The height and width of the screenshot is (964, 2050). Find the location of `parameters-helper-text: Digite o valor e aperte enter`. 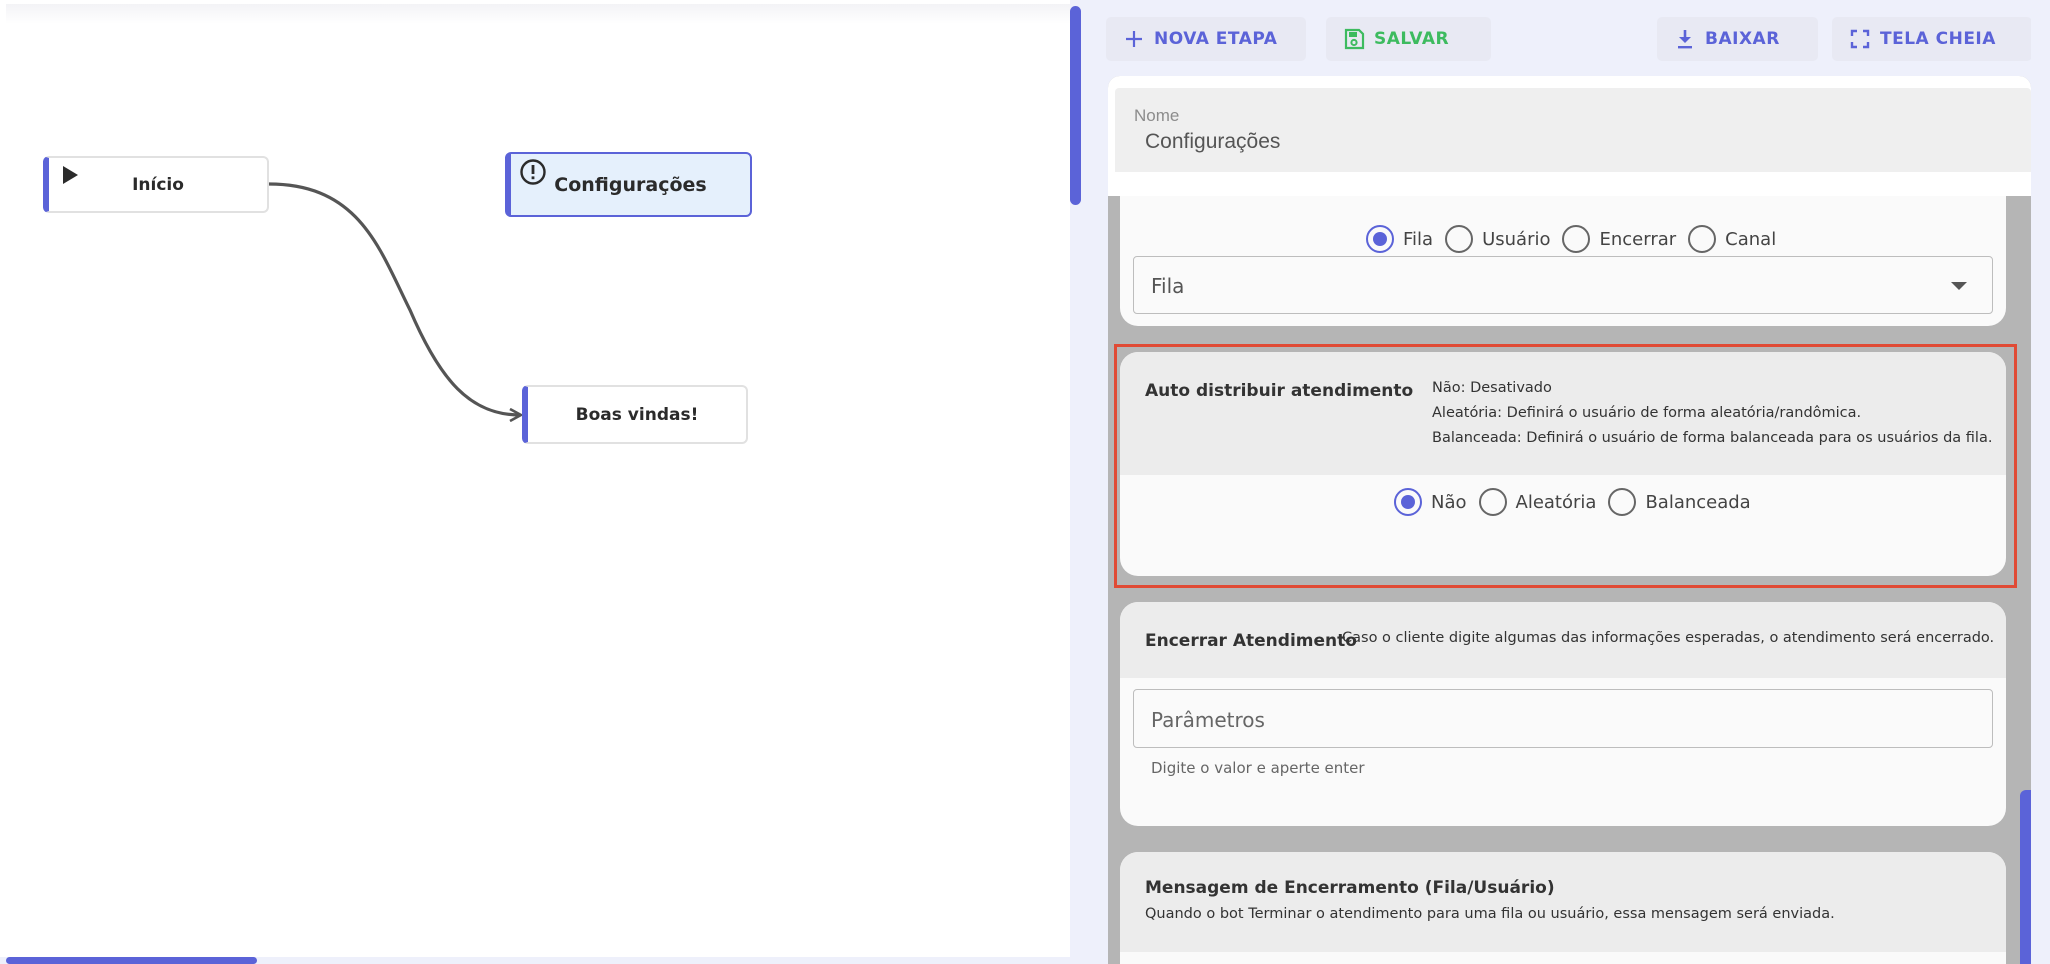

parameters-helper-text: Digite o valor e aperte enter is located at coordinates (1258, 768).